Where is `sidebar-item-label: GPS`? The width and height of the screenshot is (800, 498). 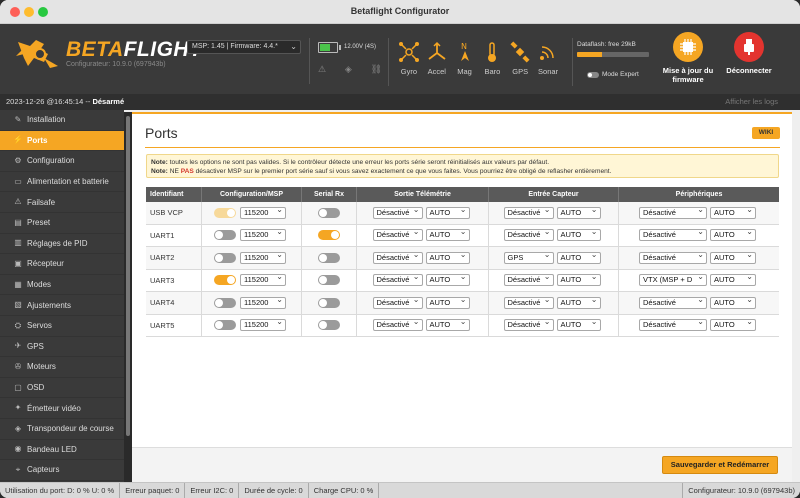
sidebar-item-label: GPS is located at coordinates (35, 346).